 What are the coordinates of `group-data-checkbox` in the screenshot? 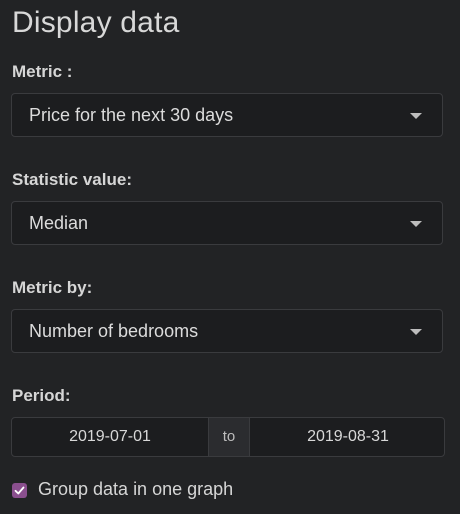 It's located at (19, 490).